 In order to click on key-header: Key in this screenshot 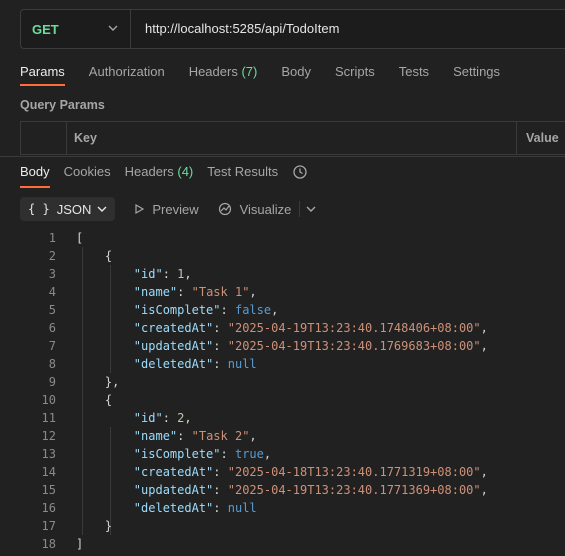, I will do `click(85, 138)`.